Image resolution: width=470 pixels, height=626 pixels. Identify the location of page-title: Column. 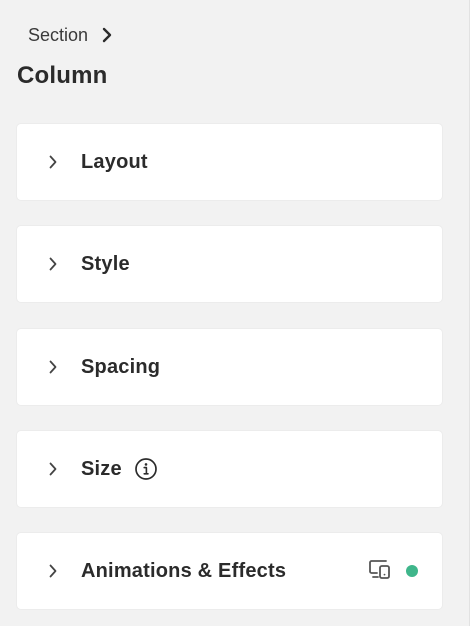
(62, 75).